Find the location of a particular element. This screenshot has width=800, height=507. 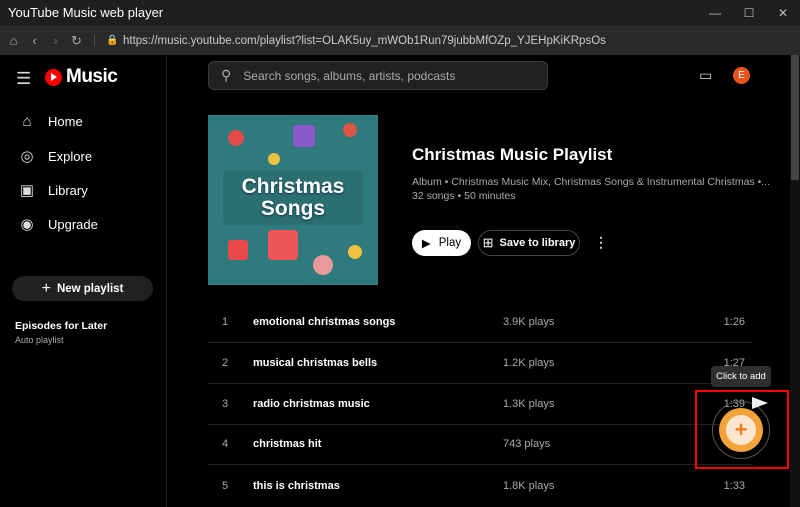

forward-icon: › is located at coordinates (55, 40).